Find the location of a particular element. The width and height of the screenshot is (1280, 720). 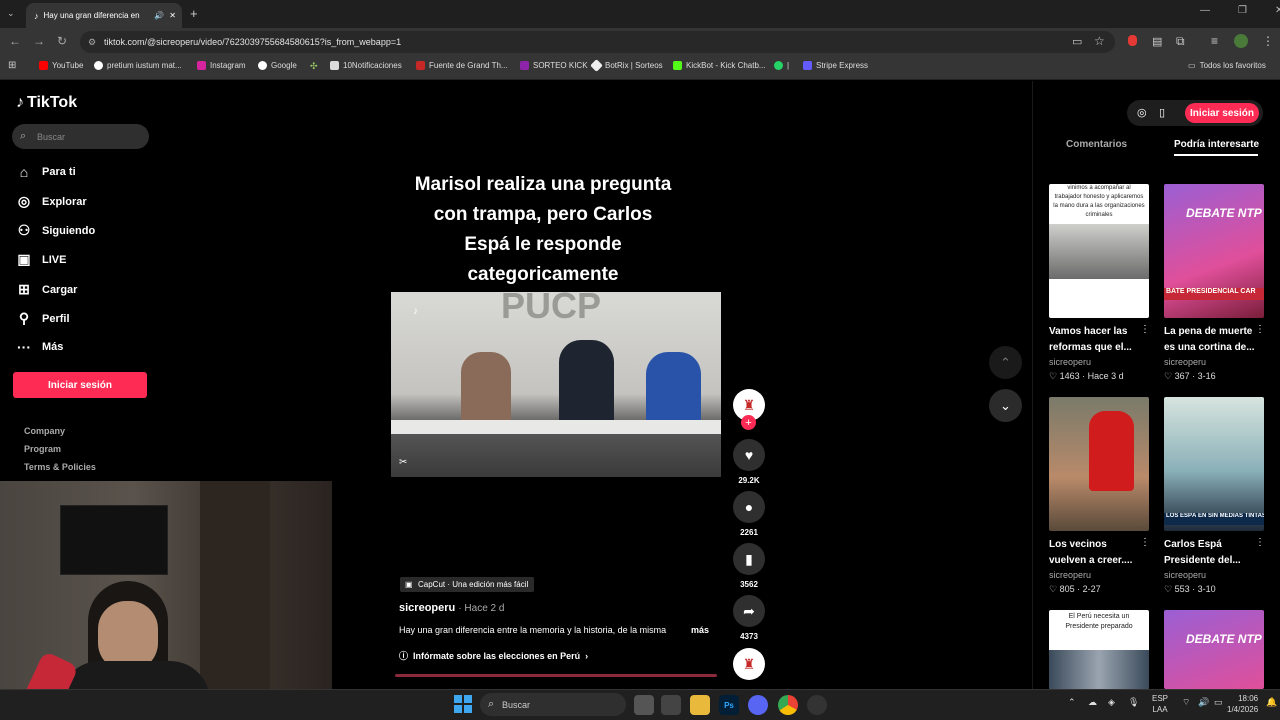

browser-tab: ♪ Hay una gran diferencia en 🔊 ✕ is located at coordinates (104, 15).